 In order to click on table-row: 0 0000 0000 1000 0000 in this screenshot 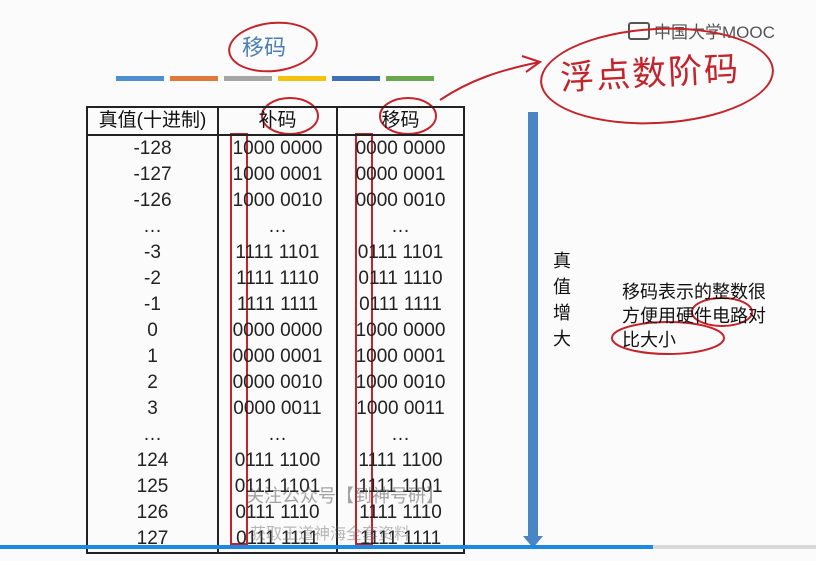, I will do `click(275, 331)`.